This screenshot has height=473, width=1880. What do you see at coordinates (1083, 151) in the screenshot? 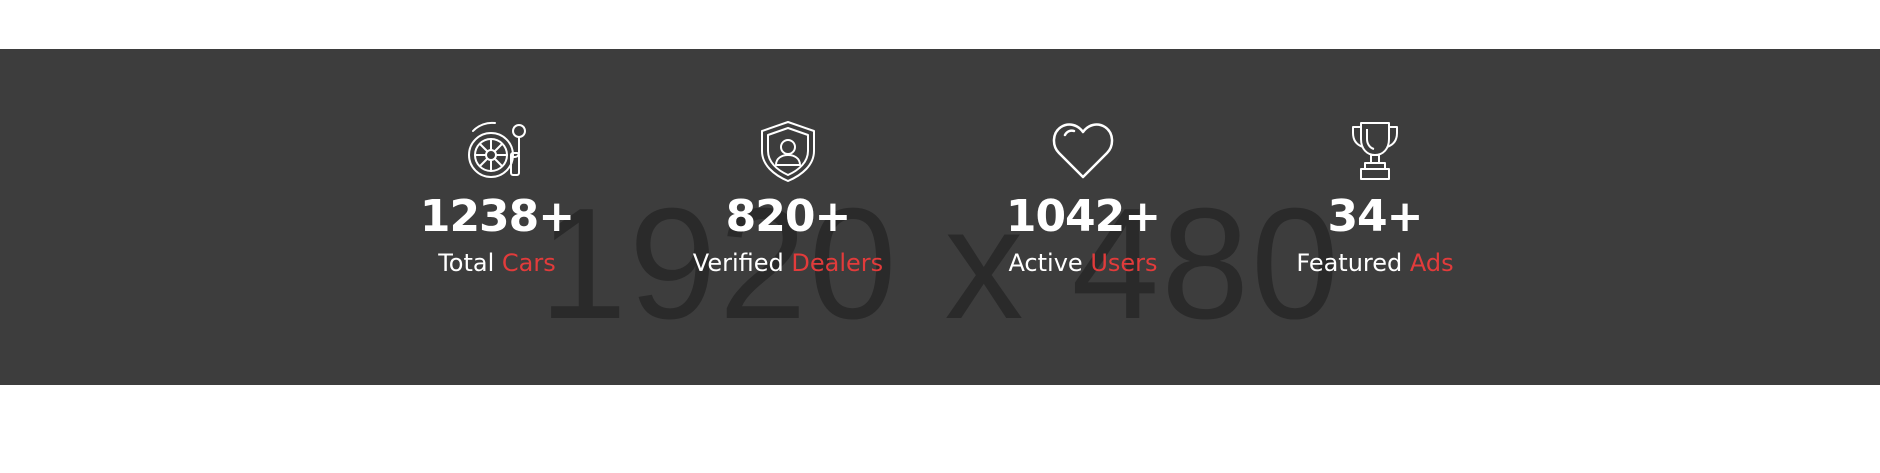
I see `heart-icon` at bounding box center [1083, 151].